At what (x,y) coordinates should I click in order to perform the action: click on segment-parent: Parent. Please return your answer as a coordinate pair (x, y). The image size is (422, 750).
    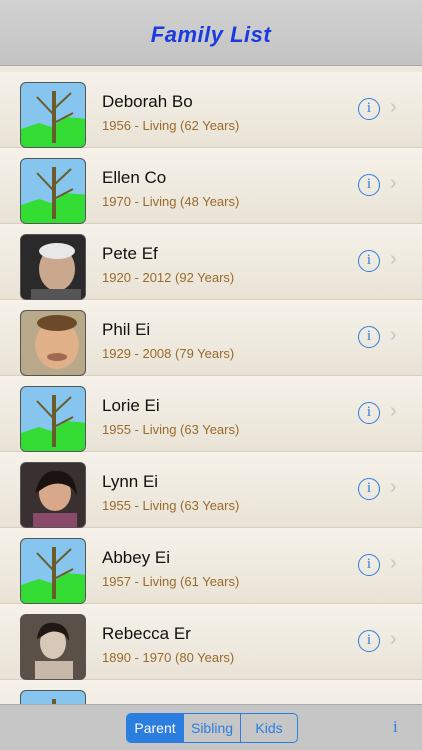
    Looking at the image, I should click on (155, 728).